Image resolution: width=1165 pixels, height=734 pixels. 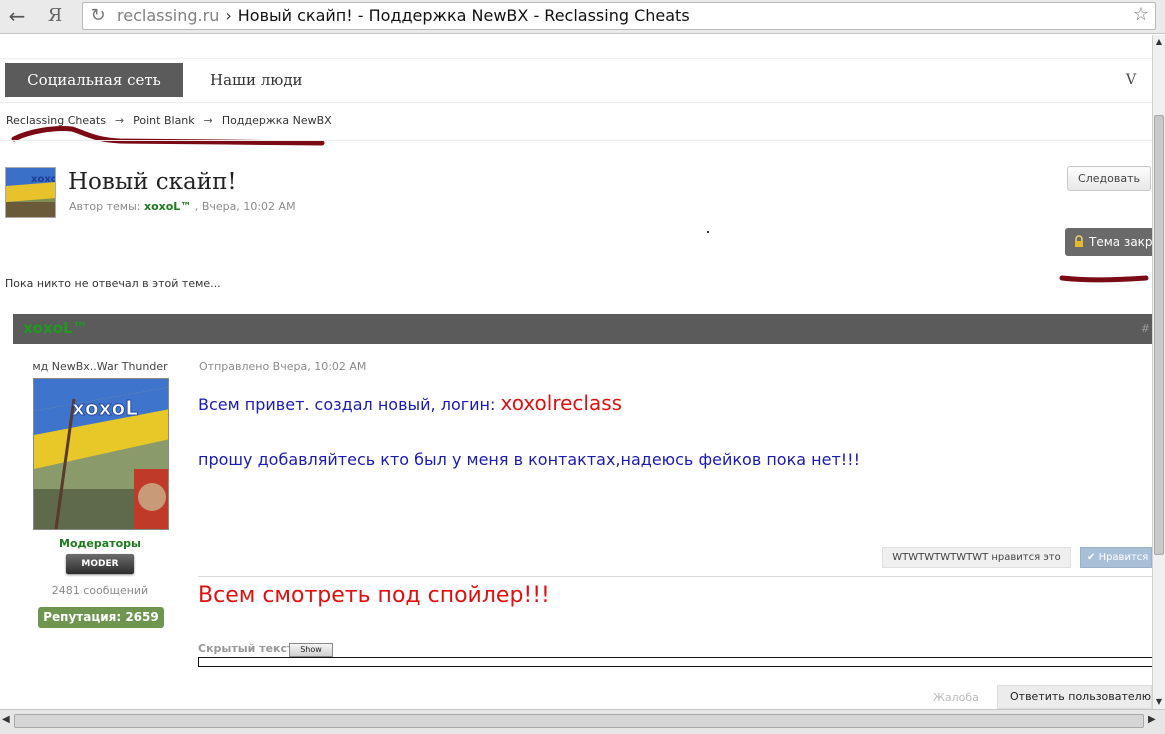 What do you see at coordinates (94, 80) in the screenshot?
I see `tab-social-network: Социальная сеть` at bounding box center [94, 80].